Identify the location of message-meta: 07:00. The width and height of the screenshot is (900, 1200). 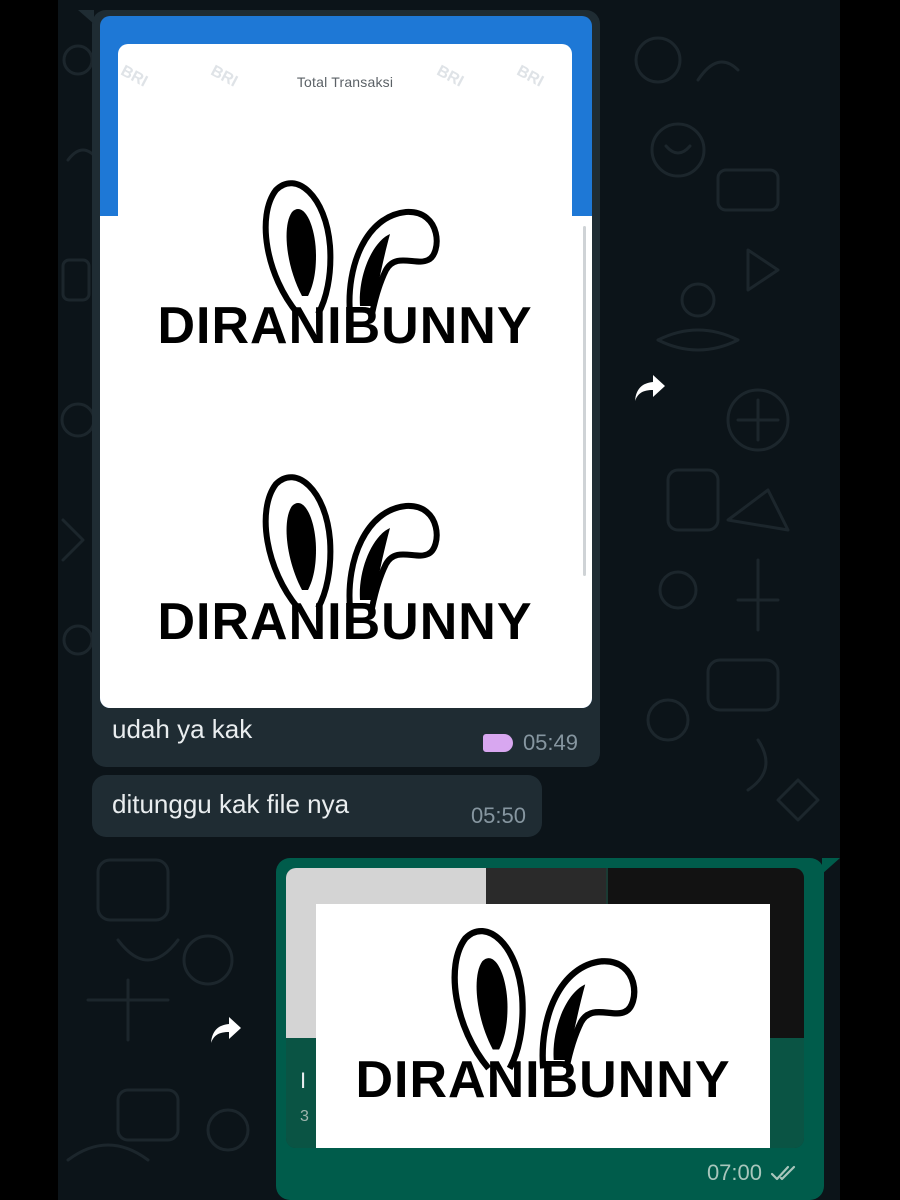
(753, 1173).